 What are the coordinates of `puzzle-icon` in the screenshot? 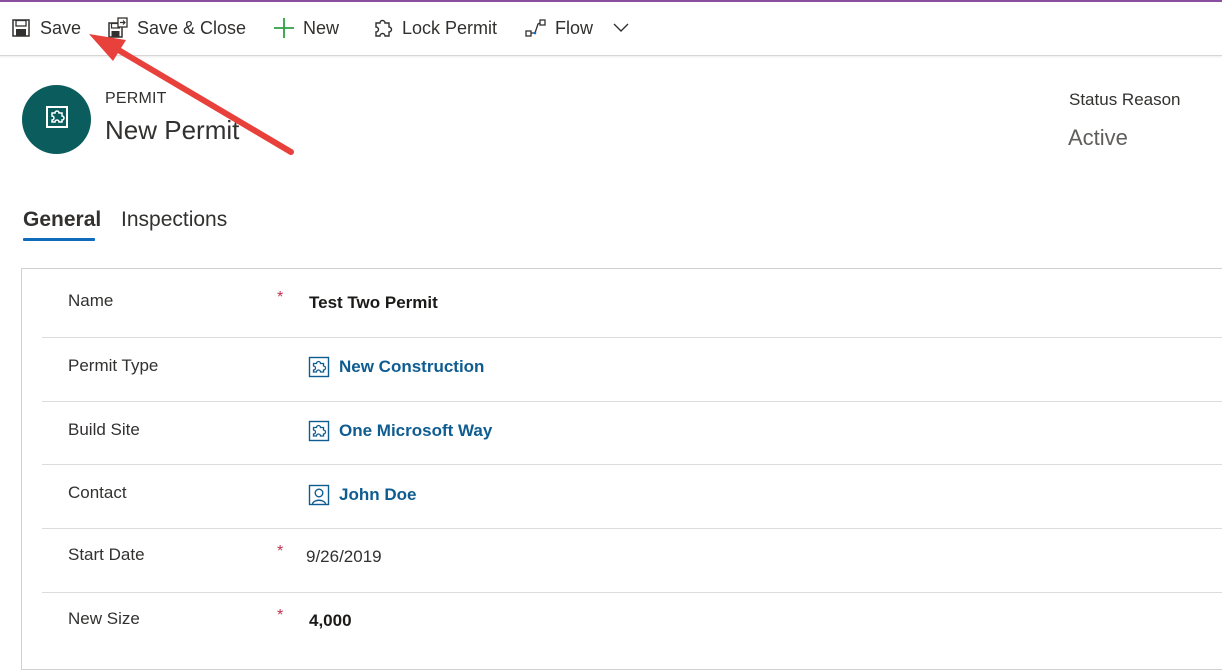 It's located at (383, 28).